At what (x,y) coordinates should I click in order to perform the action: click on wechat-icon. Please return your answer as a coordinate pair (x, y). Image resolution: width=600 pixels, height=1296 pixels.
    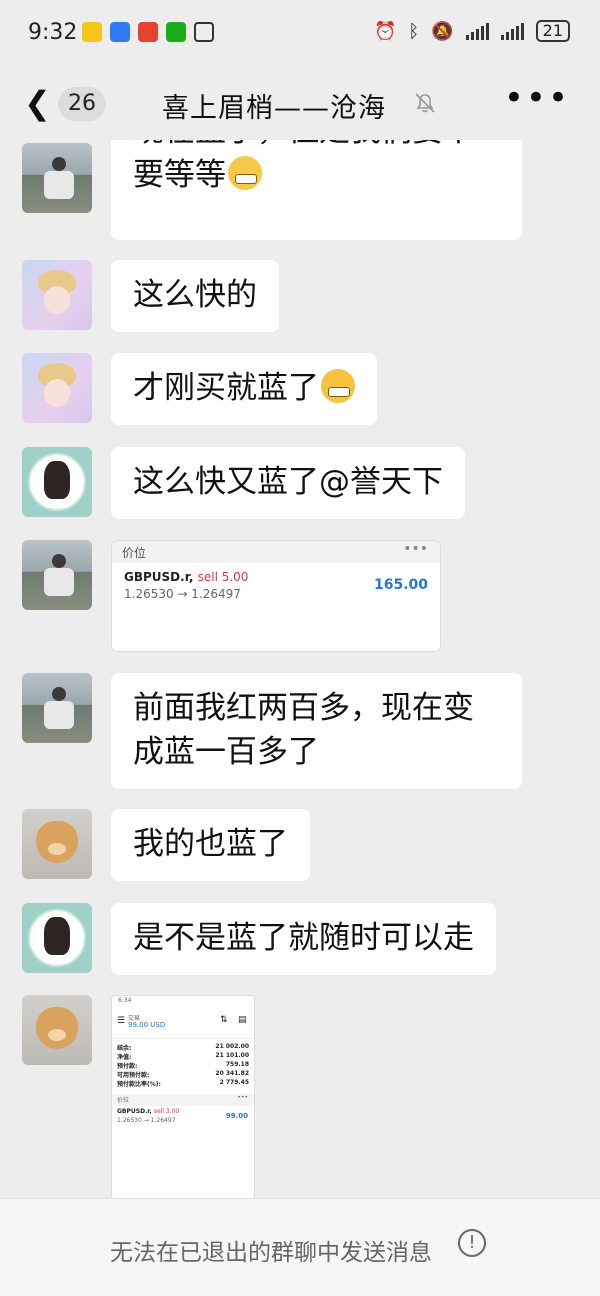
    Looking at the image, I should click on (176, 32).